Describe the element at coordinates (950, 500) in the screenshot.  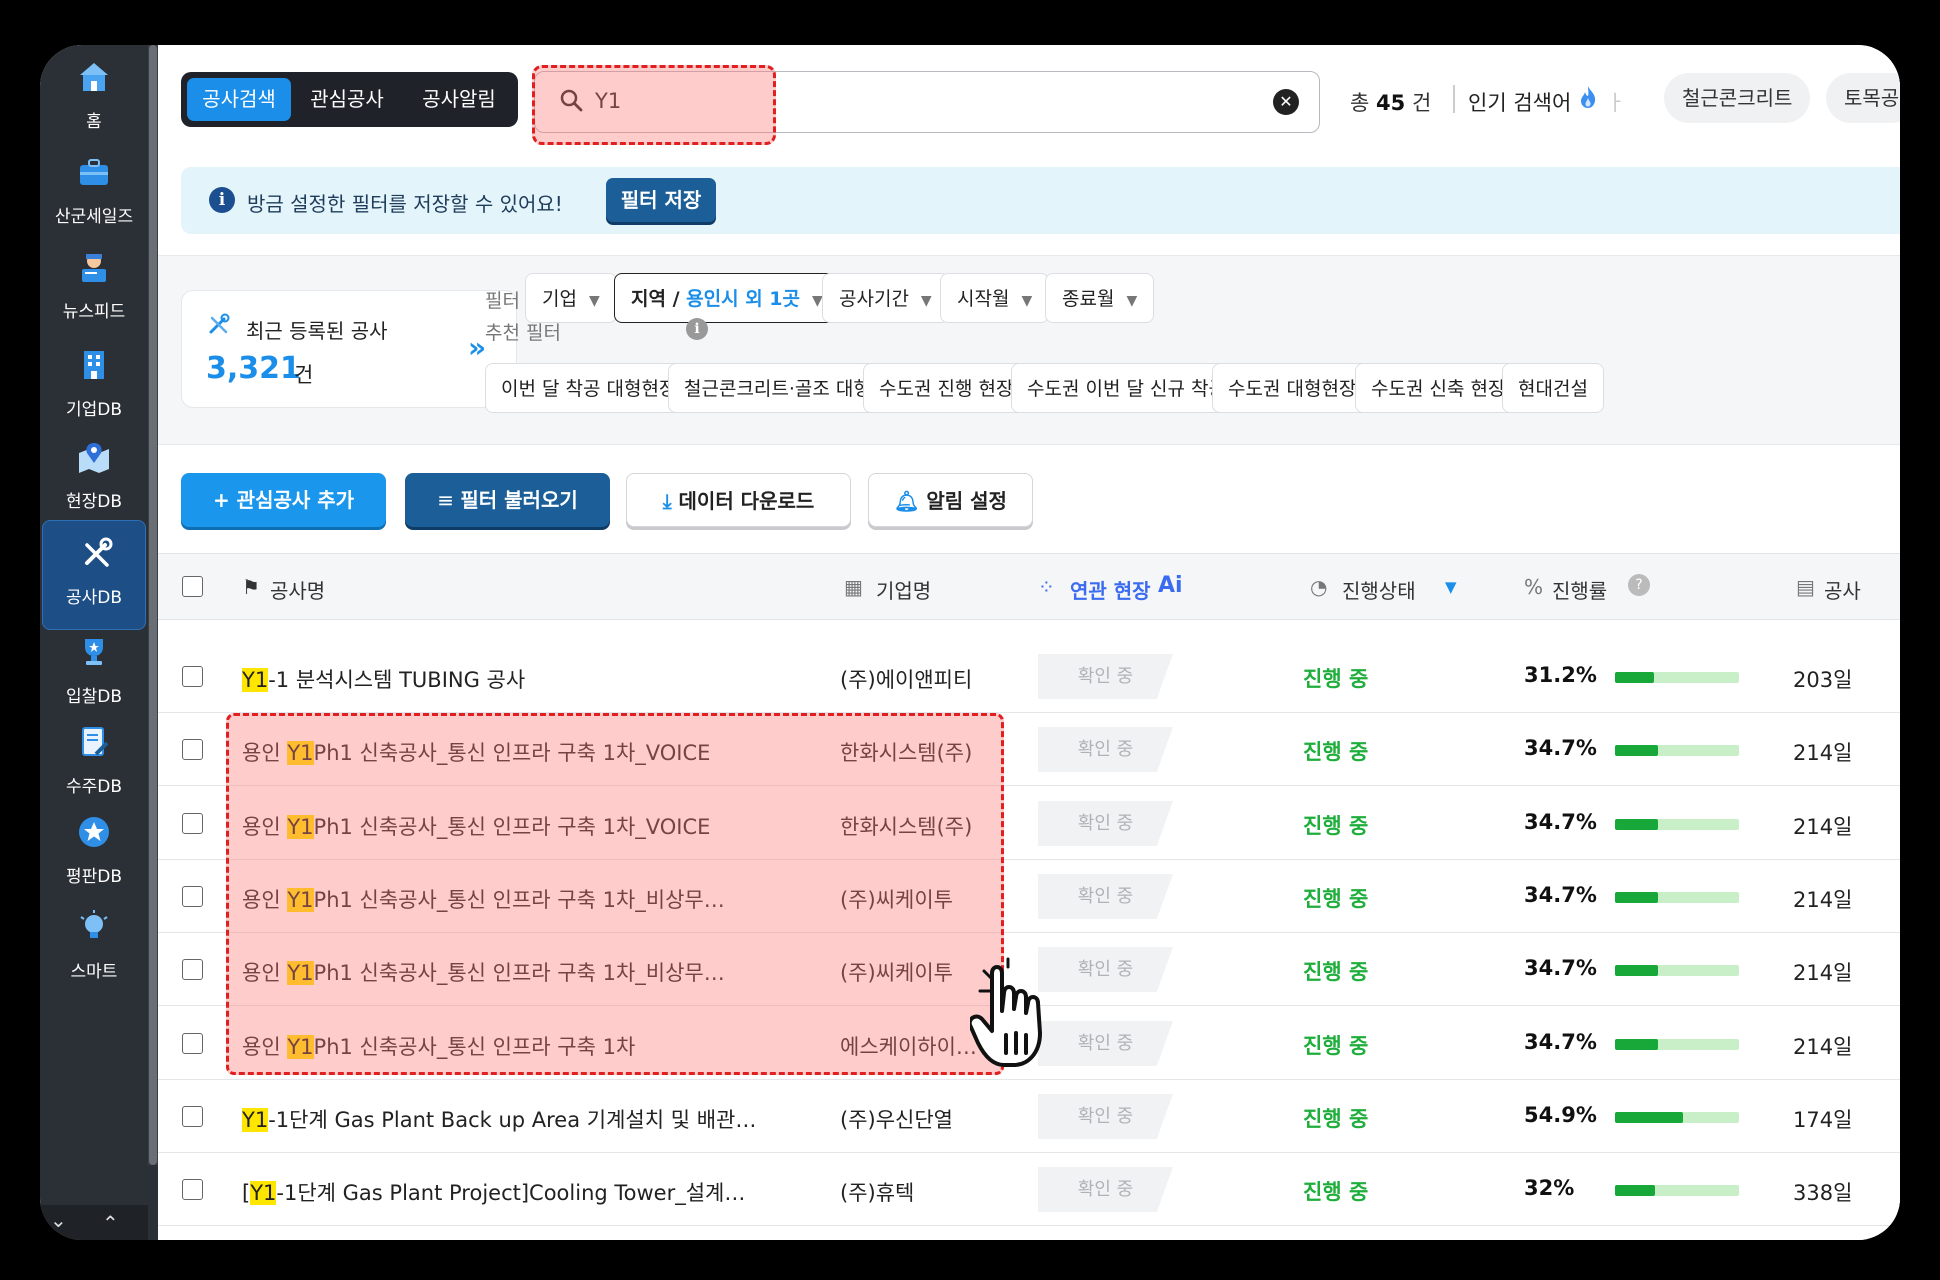
I see `alert-settings-button: 🔔︎ 알림 설정` at that location.